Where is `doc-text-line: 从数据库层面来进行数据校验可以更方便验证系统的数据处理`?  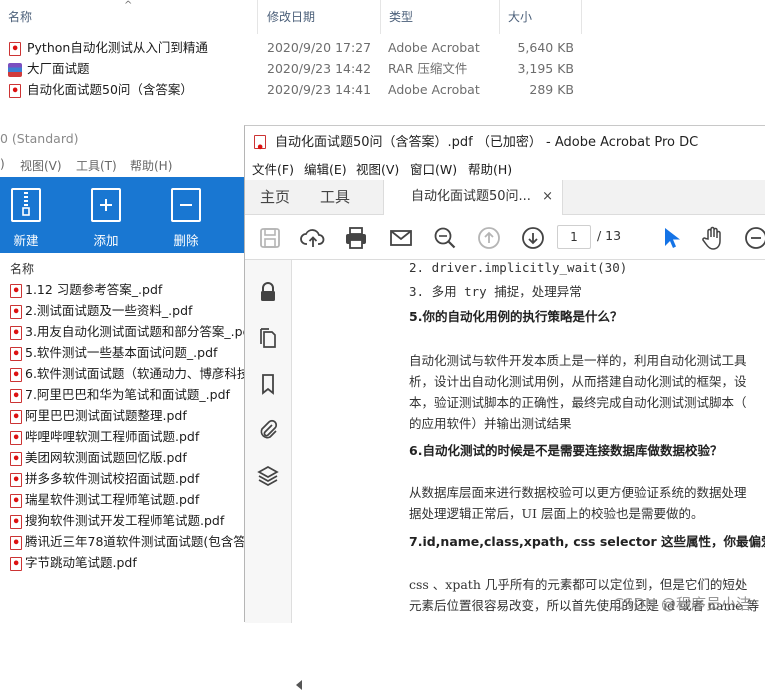
doc-text-line: 从数据库层面来进行数据校验可以更方便验证系统的数据处理 is located at coordinates (578, 491).